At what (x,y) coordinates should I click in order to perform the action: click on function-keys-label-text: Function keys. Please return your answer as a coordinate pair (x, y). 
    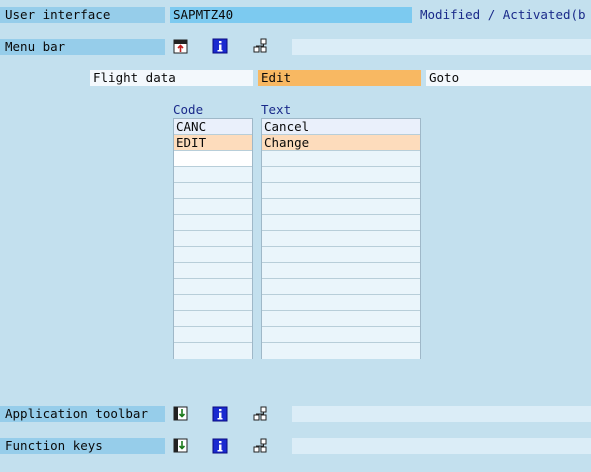
    Looking at the image, I should click on (54, 445).